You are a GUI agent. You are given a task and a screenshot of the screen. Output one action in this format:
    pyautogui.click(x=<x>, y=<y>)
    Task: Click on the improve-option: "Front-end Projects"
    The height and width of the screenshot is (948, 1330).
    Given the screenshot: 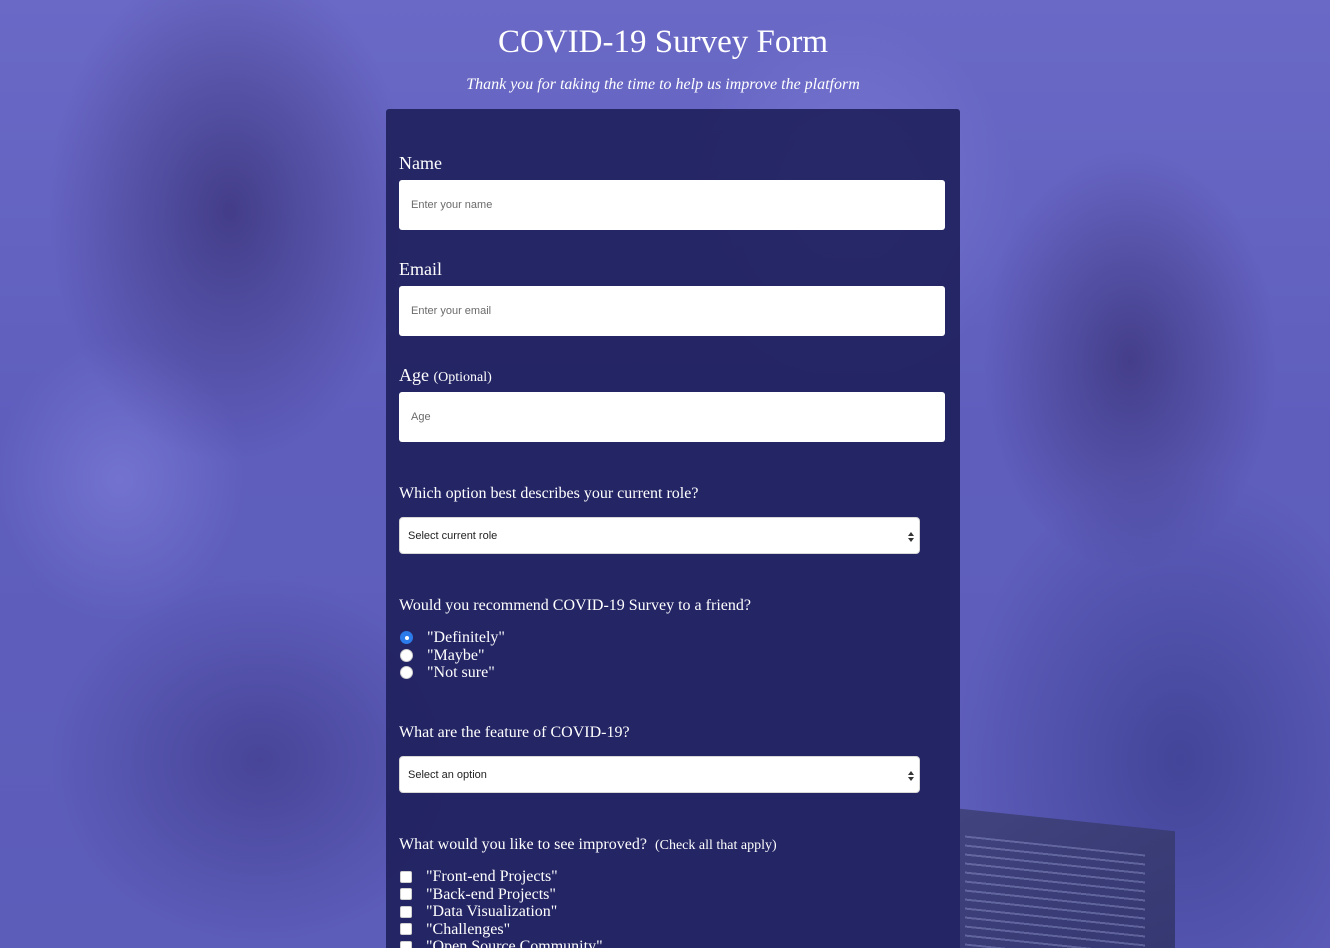 What is the action you would take?
    pyautogui.click(x=501, y=877)
    